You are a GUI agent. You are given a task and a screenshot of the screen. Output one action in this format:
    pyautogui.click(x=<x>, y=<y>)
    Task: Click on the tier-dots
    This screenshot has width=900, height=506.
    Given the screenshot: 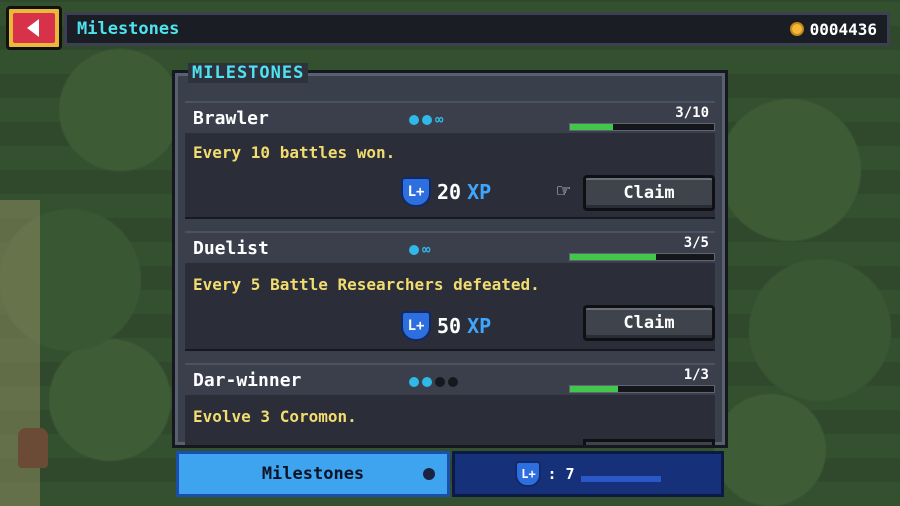 What is the action you would take?
    pyautogui.click(x=433, y=382)
    